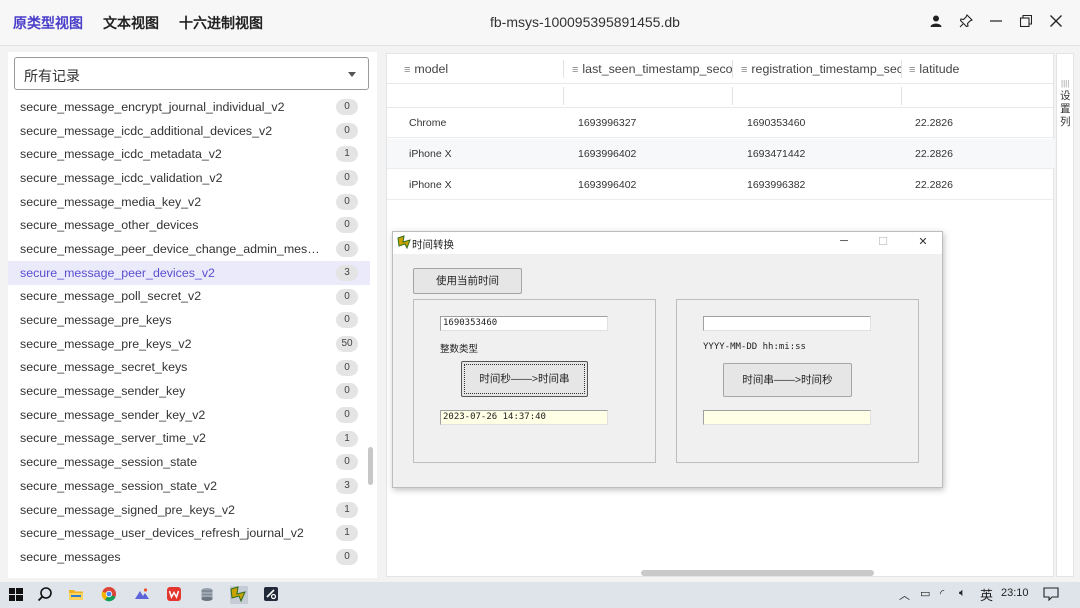 Image resolution: width=1080 pixels, height=608 pixels. I want to click on windows-start-icon, so click(17, 595).